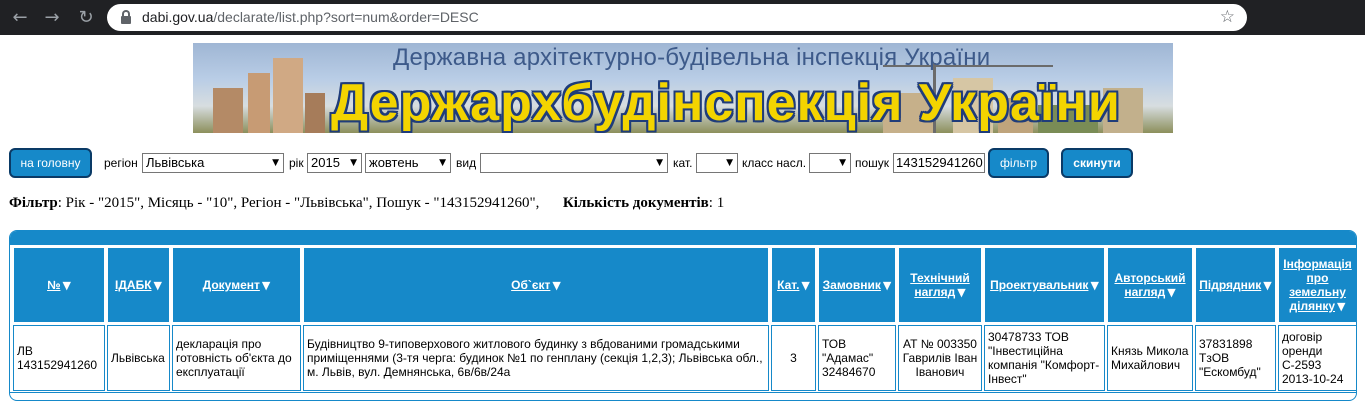 This screenshot has width=1365, height=416. Describe the element at coordinates (1227, 17) in the screenshot. I see `bookmark-star-icon: ☆` at that location.